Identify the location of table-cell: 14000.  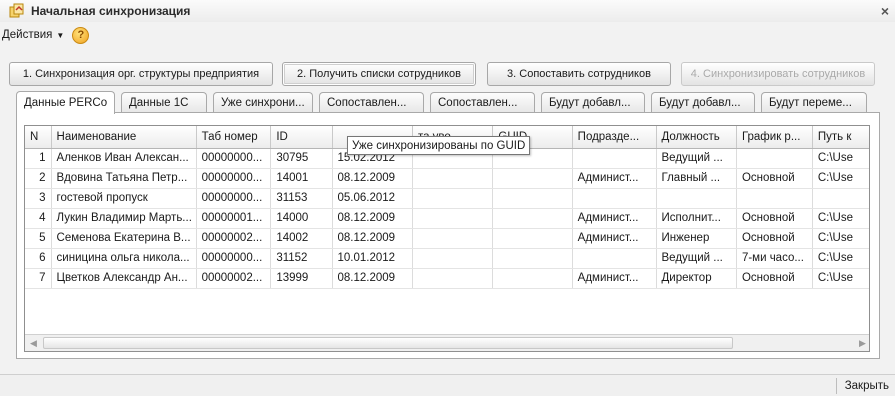
(301, 218).